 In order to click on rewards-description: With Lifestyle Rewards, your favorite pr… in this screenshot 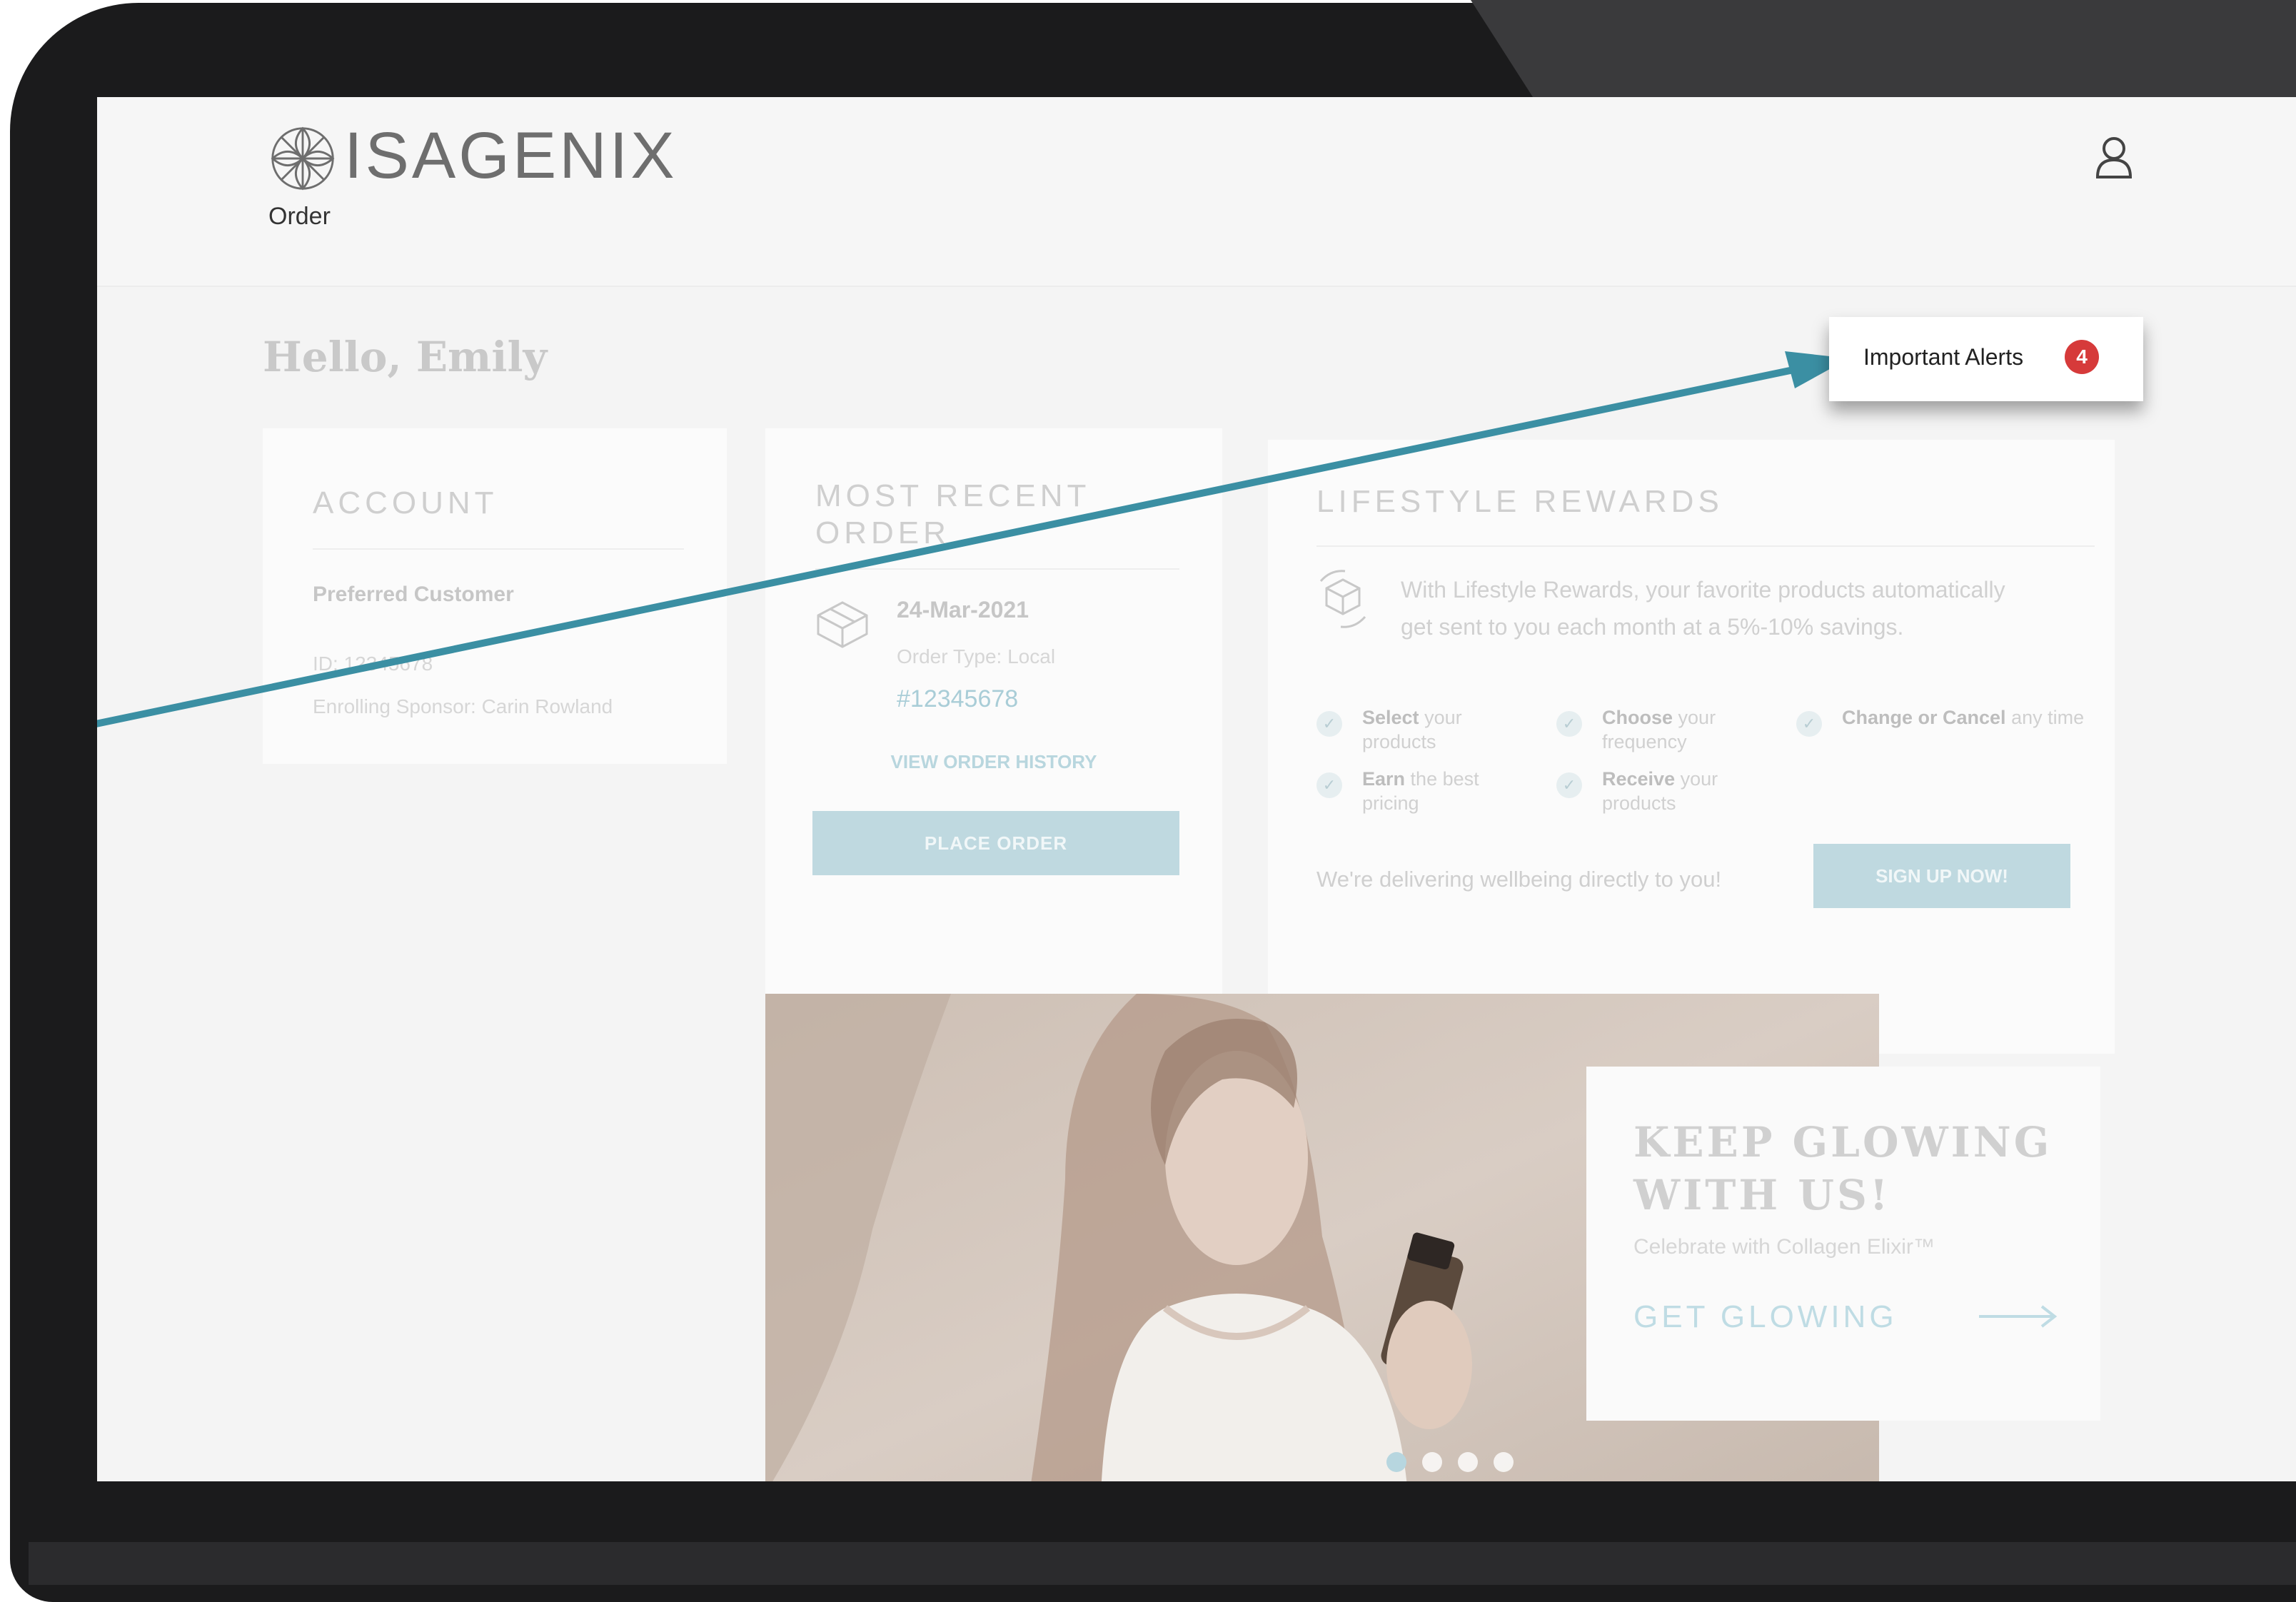, I will do `click(1703, 608)`.